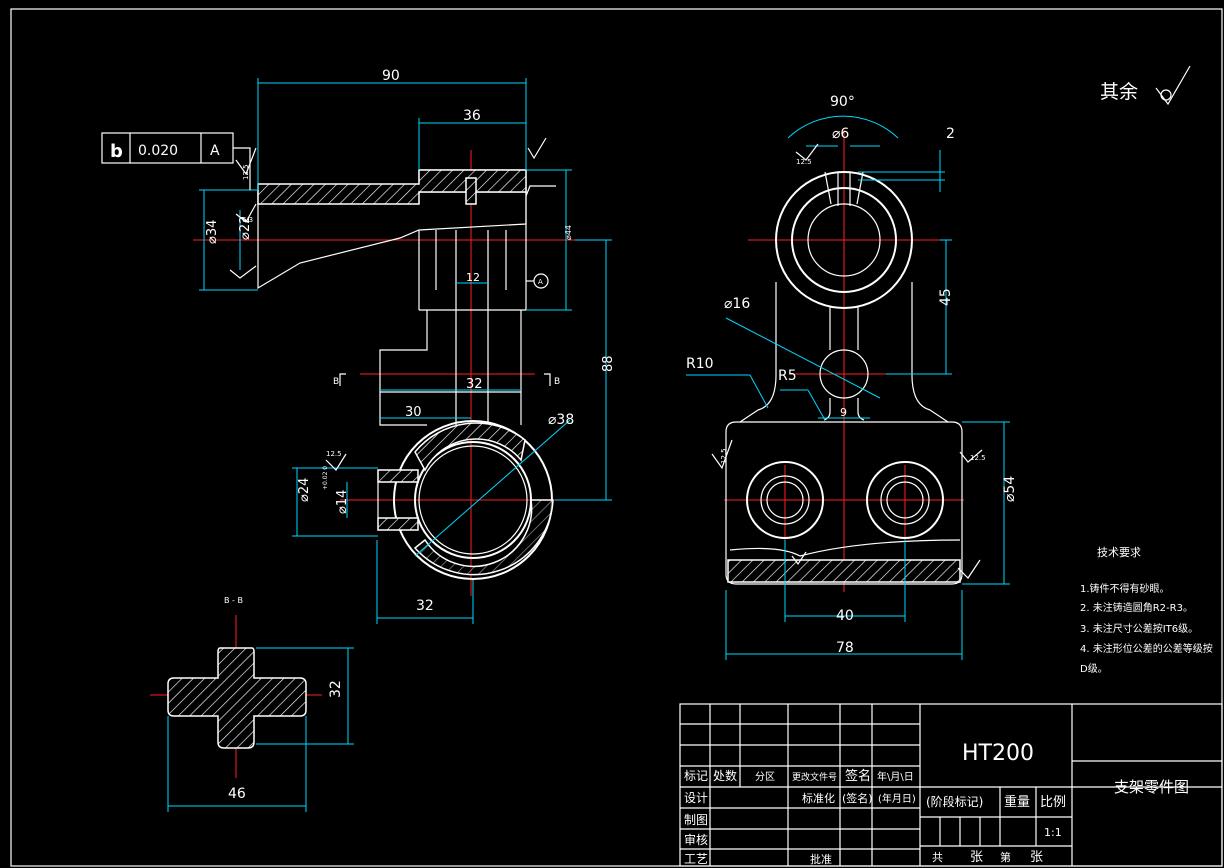 The height and width of the screenshot is (868, 1224). What do you see at coordinates (304, 490) in the screenshot?
I see `dim-24: ⌀24` at bounding box center [304, 490].